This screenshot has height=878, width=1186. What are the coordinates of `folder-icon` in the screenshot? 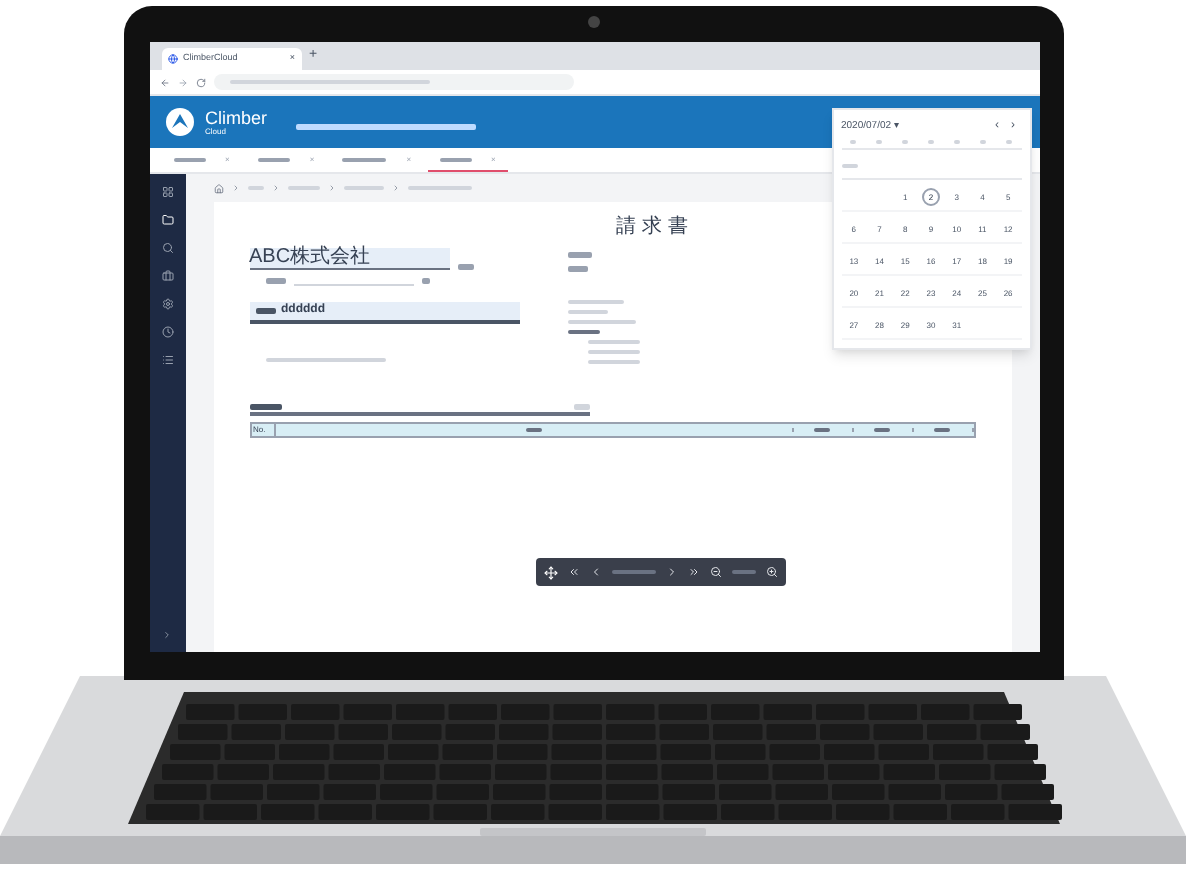 It's located at (167, 220).